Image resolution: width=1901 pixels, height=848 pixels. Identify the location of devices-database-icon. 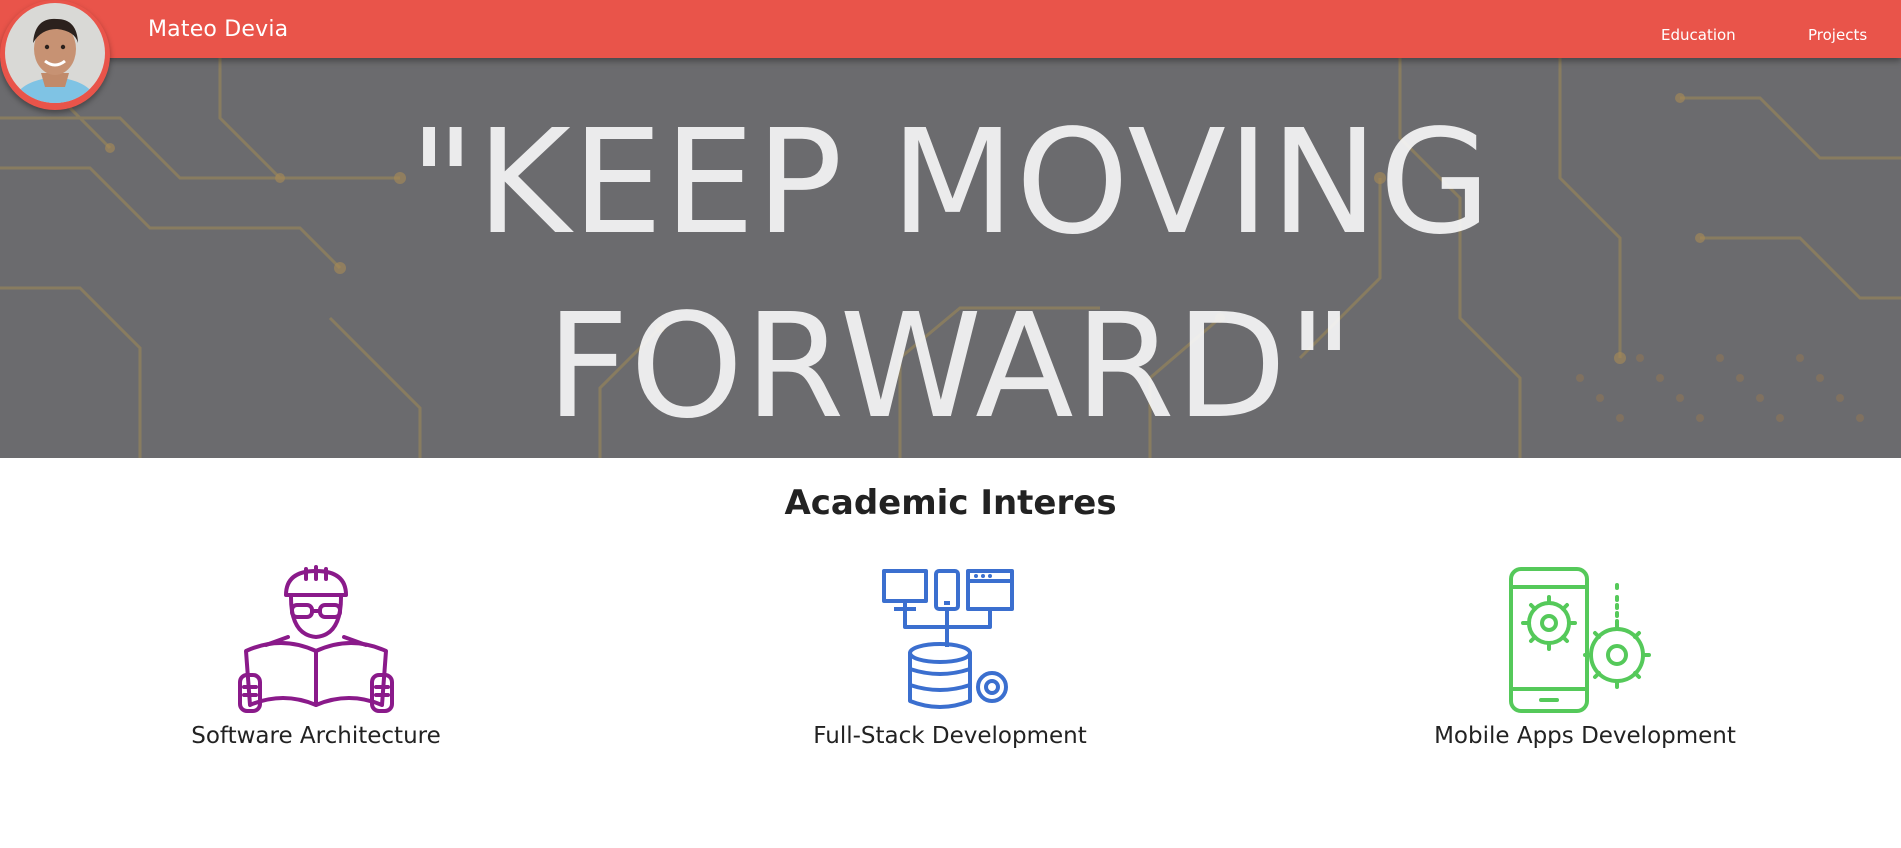
(948, 639).